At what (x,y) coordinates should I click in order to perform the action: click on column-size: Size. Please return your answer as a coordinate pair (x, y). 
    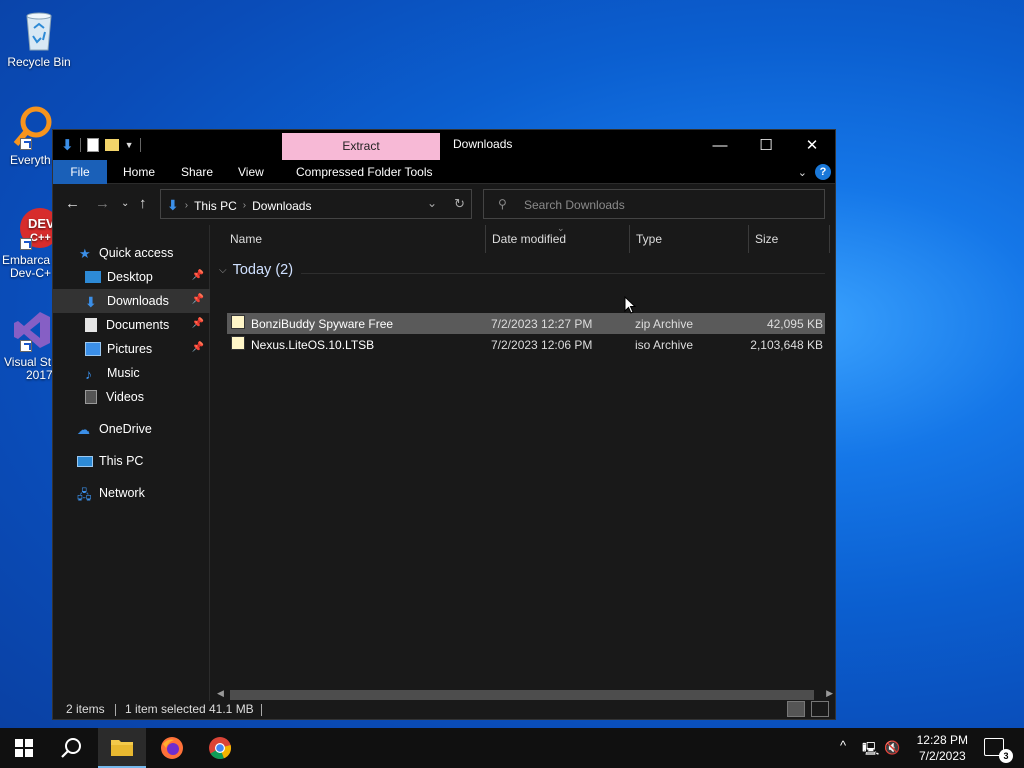
    Looking at the image, I should click on (789, 239).